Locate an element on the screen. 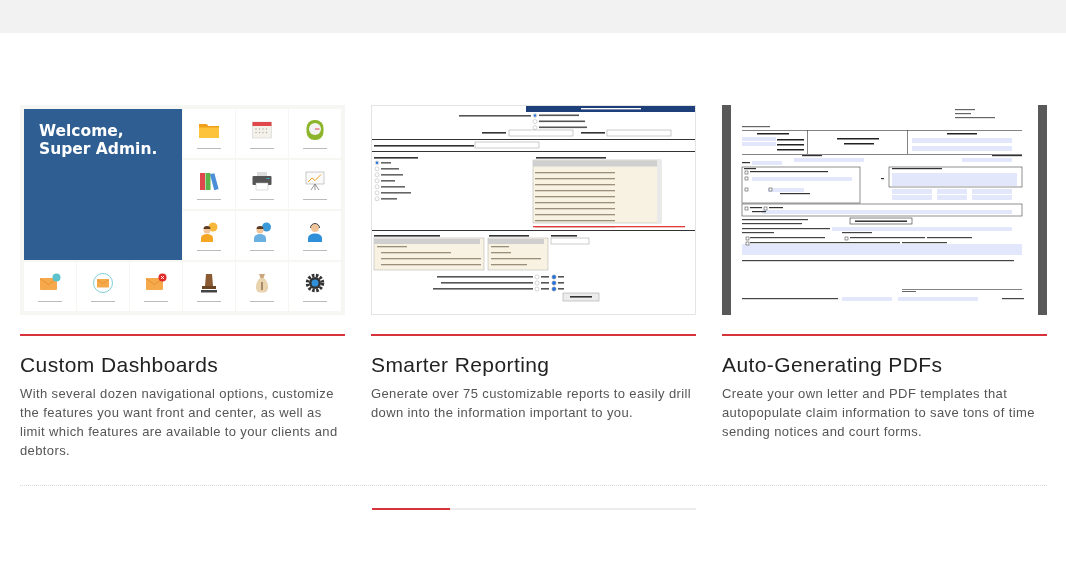  envelope-cycle-icon is located at coordinates (102, 282).